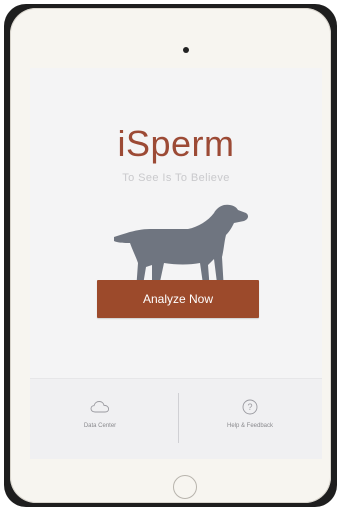  What do you see at coordinates (185, 487) in the screenshot?
I see `home-button` at bounding box center [185, 487].